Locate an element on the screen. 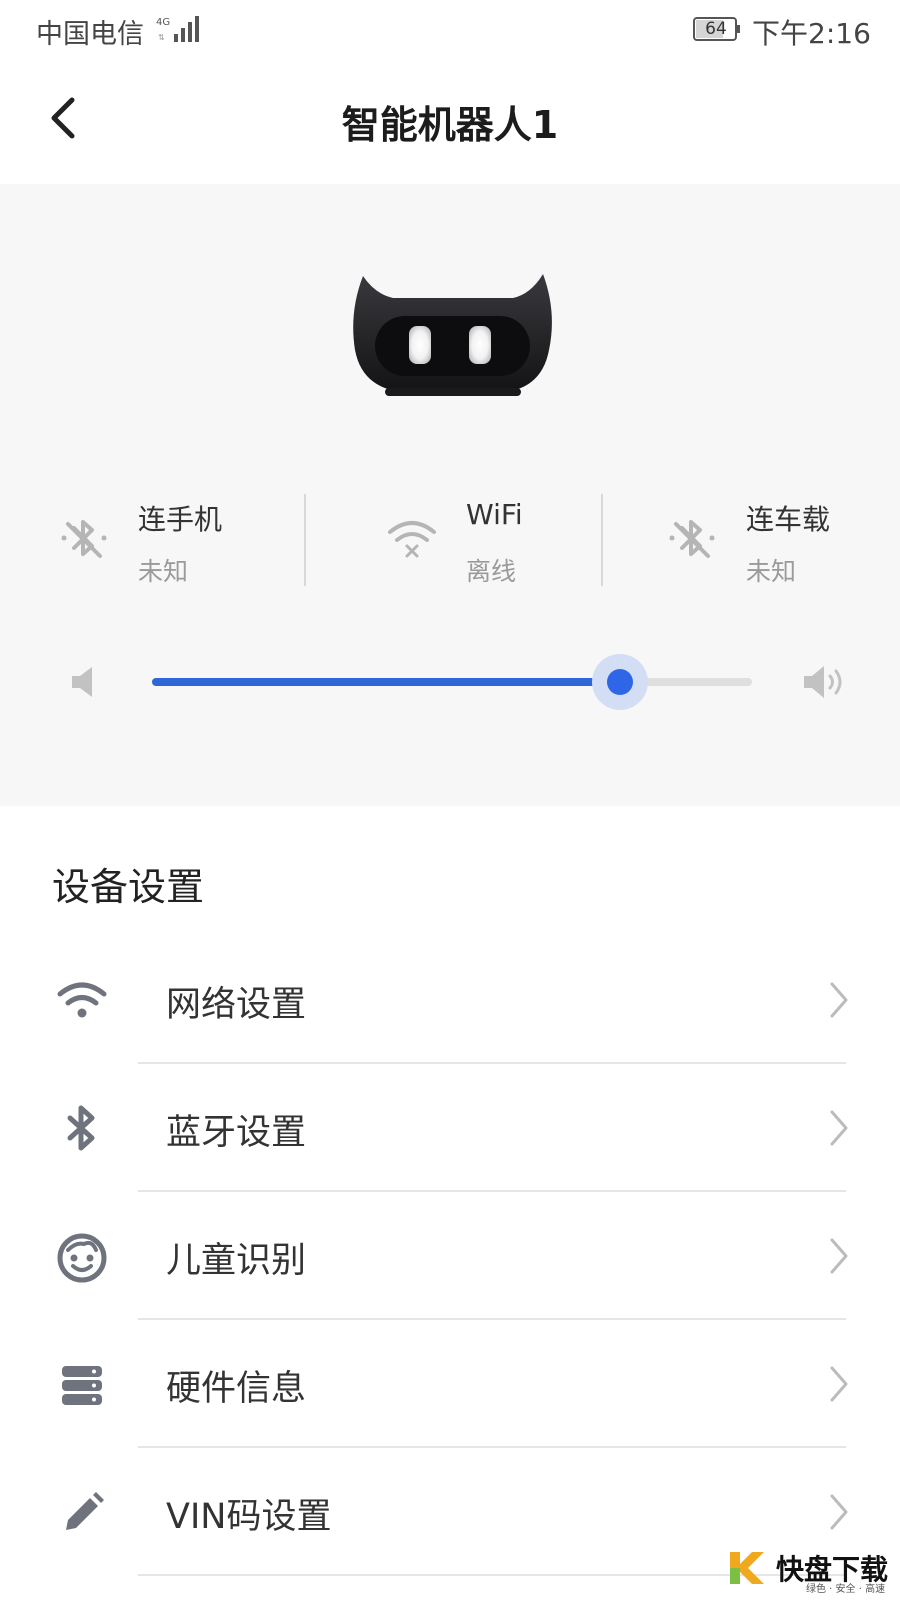 The image size is (900, 1600). page-title: 智能机器人1 is located at coordinates (450, 125).